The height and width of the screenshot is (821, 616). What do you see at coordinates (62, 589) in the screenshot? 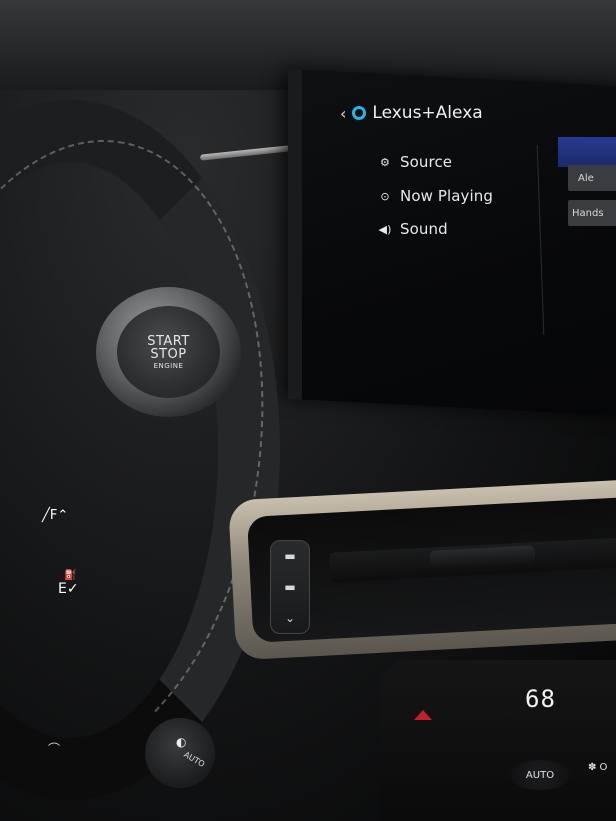
I see `fuel-empty-label: E` at bounding box center [62, 589].